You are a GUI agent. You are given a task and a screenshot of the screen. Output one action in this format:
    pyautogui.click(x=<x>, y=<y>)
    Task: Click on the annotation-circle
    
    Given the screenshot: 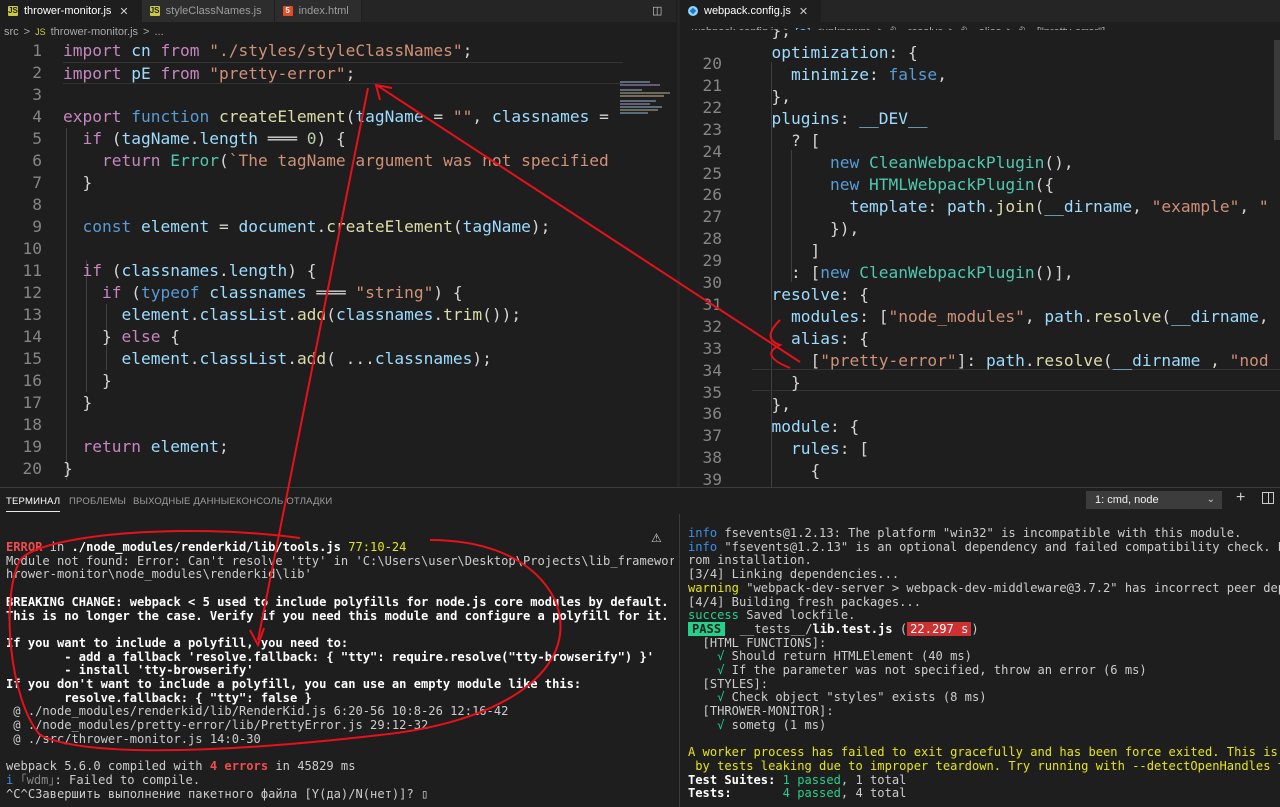 What is the action you would take?
    pyautogui.click(x=285, y=641)
    